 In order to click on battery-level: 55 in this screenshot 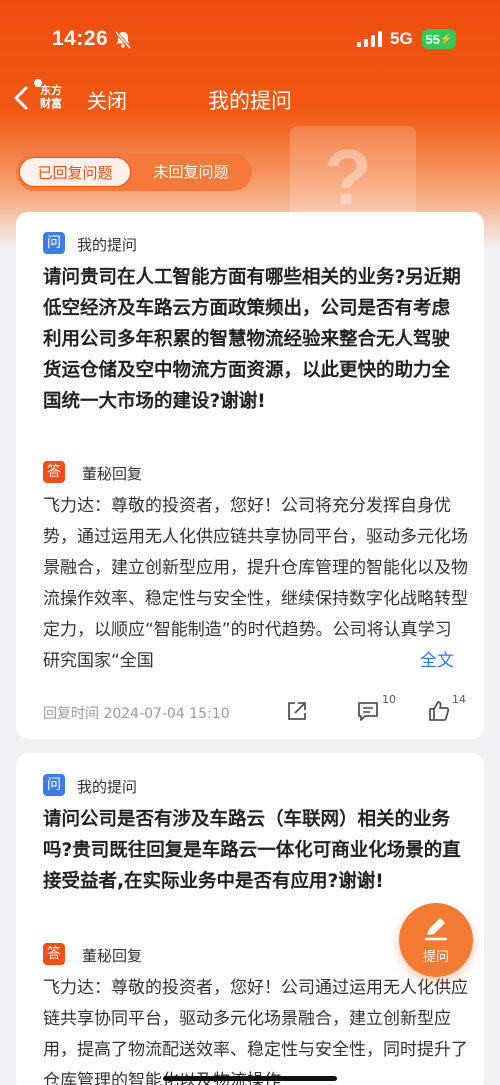, I will do `click(432, 39)`.